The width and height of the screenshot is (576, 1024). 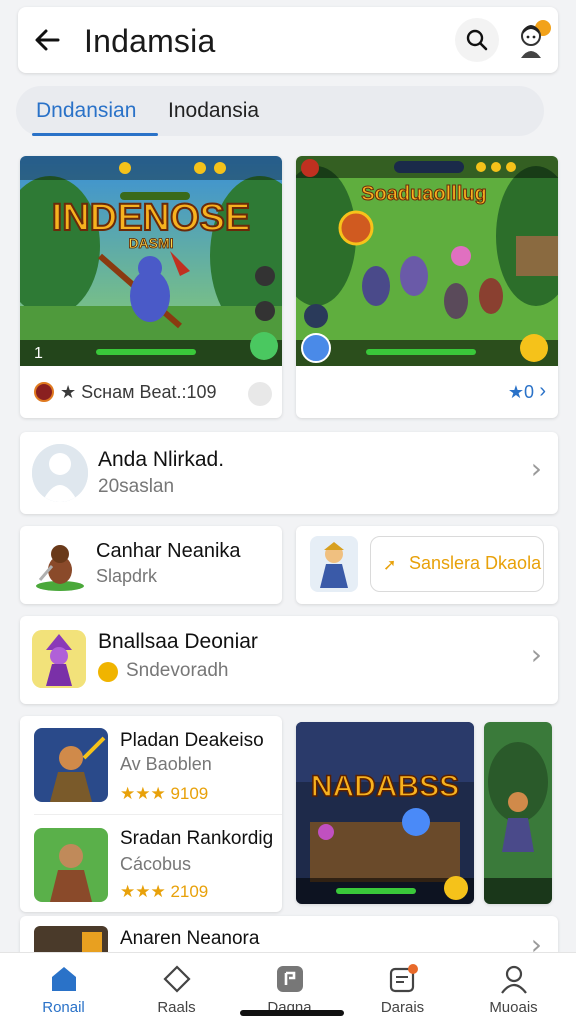 What do you see at coordinates (280, 111) in the screenshot?
I see `tab-bar: Dndansian Inodansia` at bounding box center [280, 111].